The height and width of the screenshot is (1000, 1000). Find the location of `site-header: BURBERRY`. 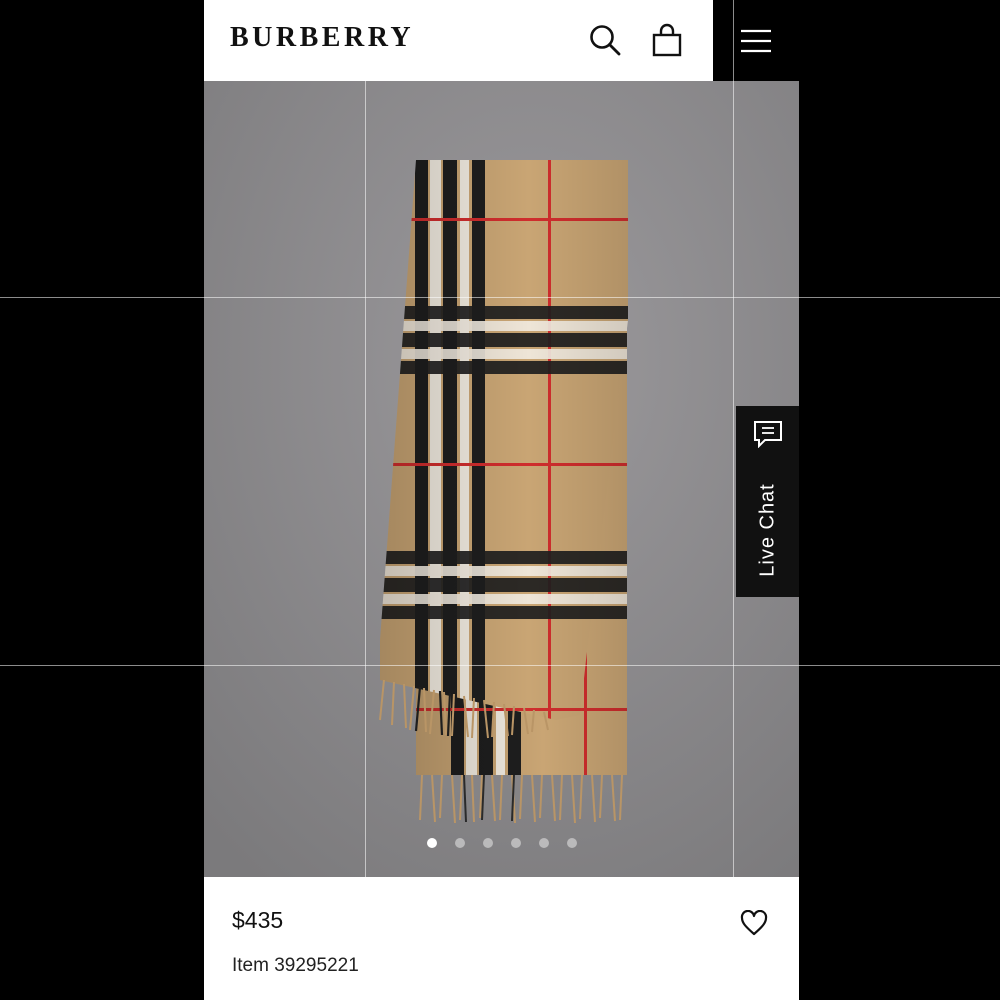

site-header: BURBERRY is located at coordinates (501, 40).